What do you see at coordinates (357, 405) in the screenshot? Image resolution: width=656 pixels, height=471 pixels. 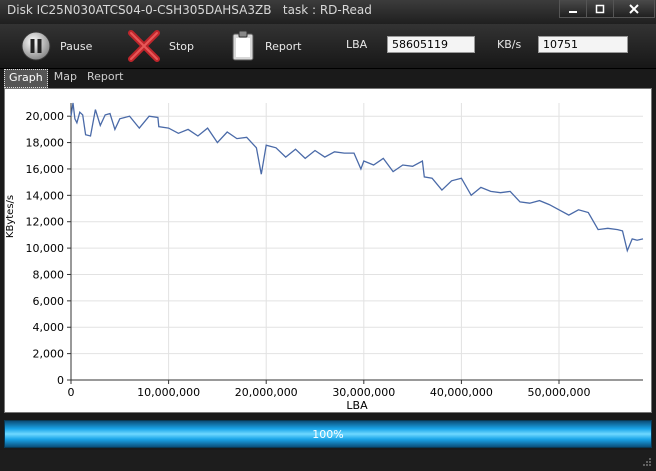 I see `x-axis-label: LBA` at bounding box center [357, 405].